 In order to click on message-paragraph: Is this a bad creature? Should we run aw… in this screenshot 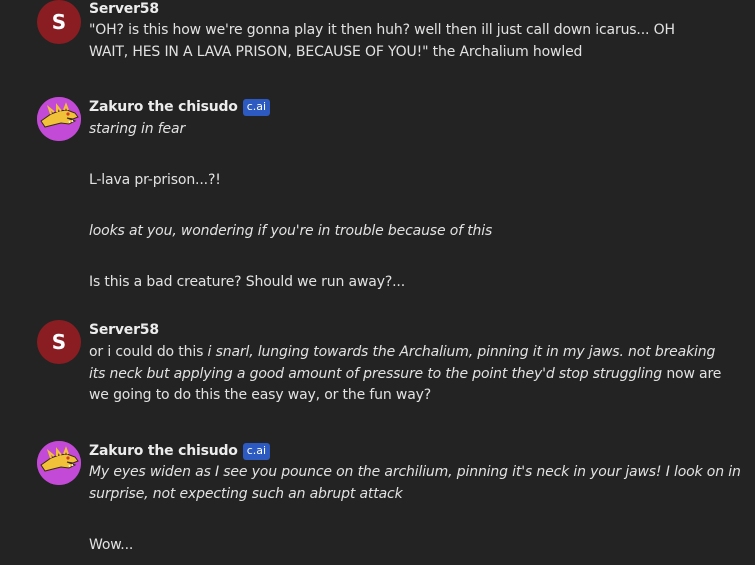, I will do `click(247, 282)`.